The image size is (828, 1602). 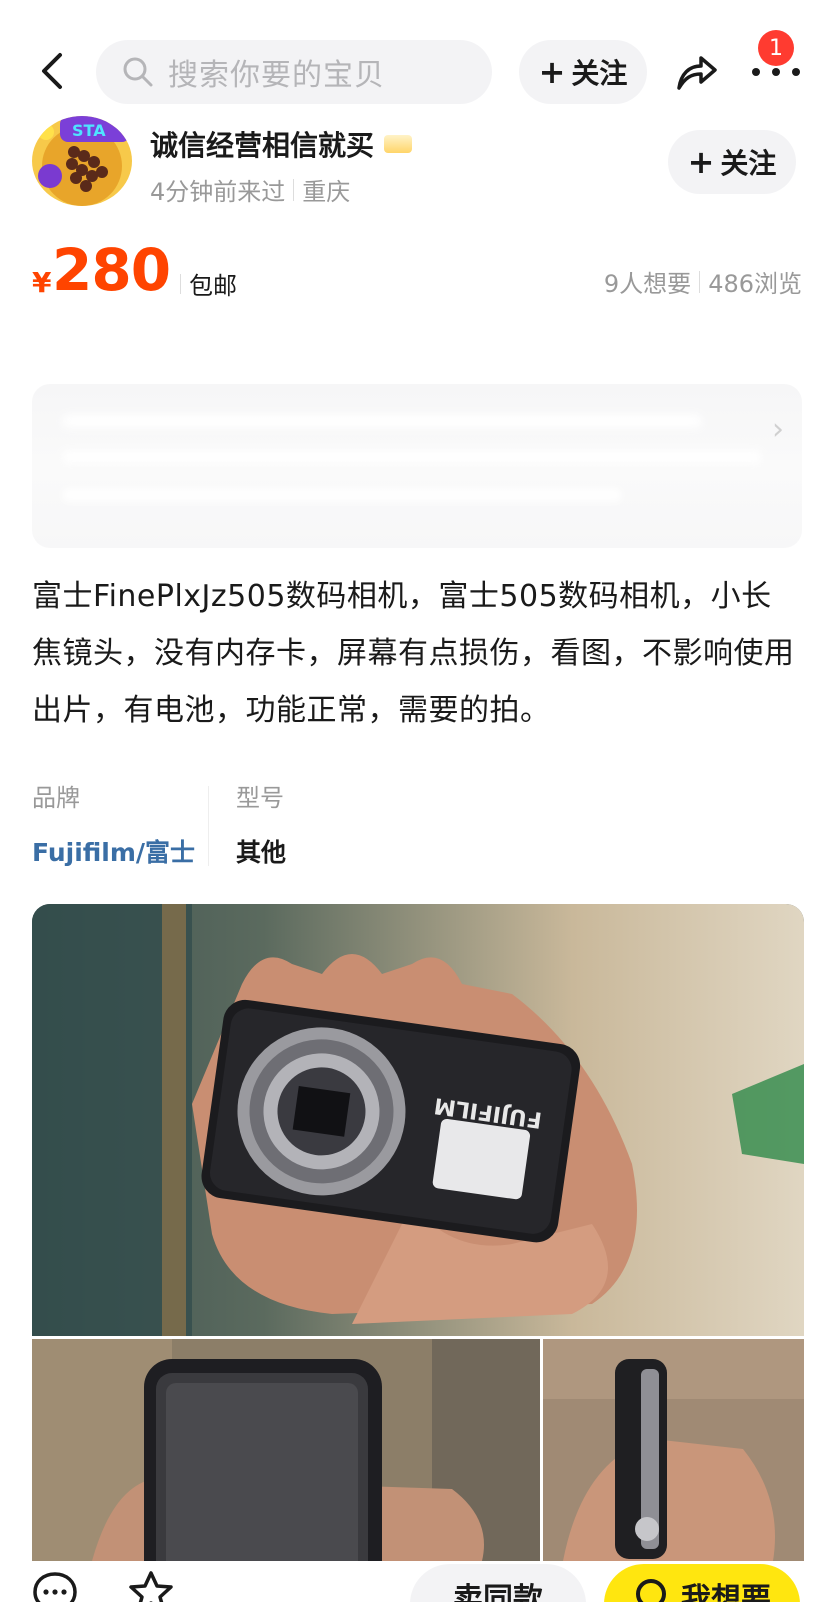 What do you see at coordinates (755, 284) in the screenshot?
I see `views-count: 486浏览` at bounding box center [755, 284].